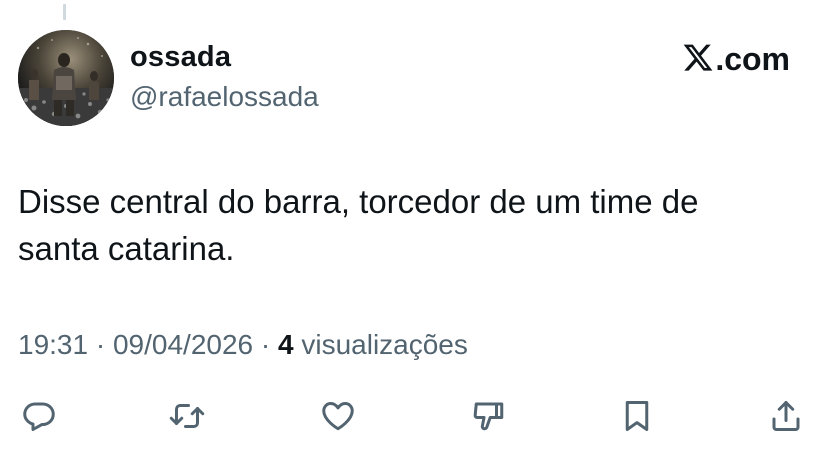  What do you see at coordinates (64, 12) in the screenshot?
I see `top-divider-mark` at bounding box center [64, 12].